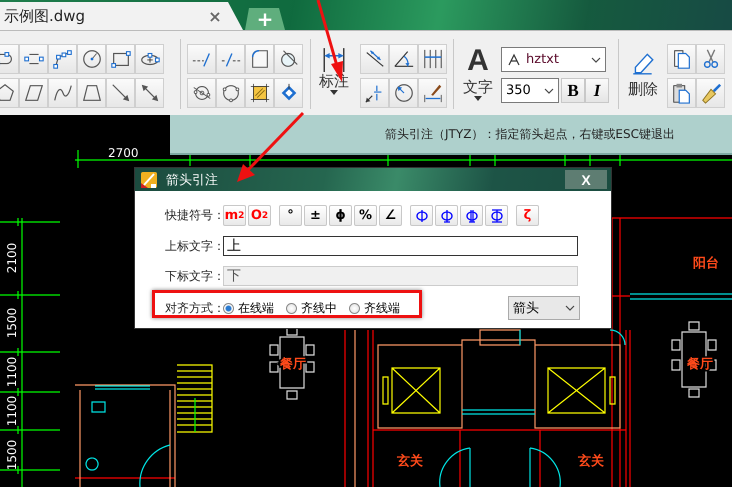 This screenshot has width=732, height=487. I want to click on hatch-icon, so click(259, 93).